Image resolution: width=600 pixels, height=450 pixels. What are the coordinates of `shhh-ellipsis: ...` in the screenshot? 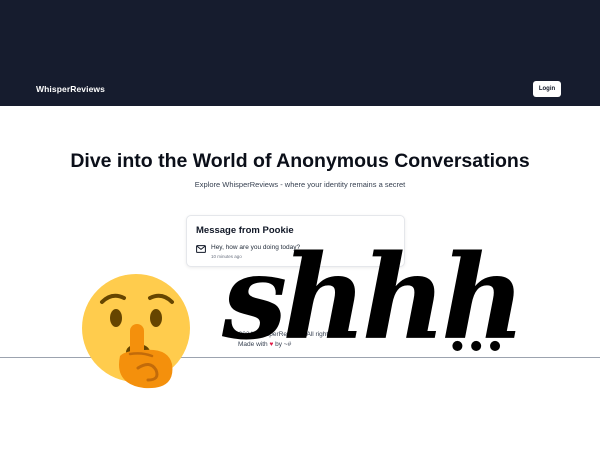 It's located at (476, 331).